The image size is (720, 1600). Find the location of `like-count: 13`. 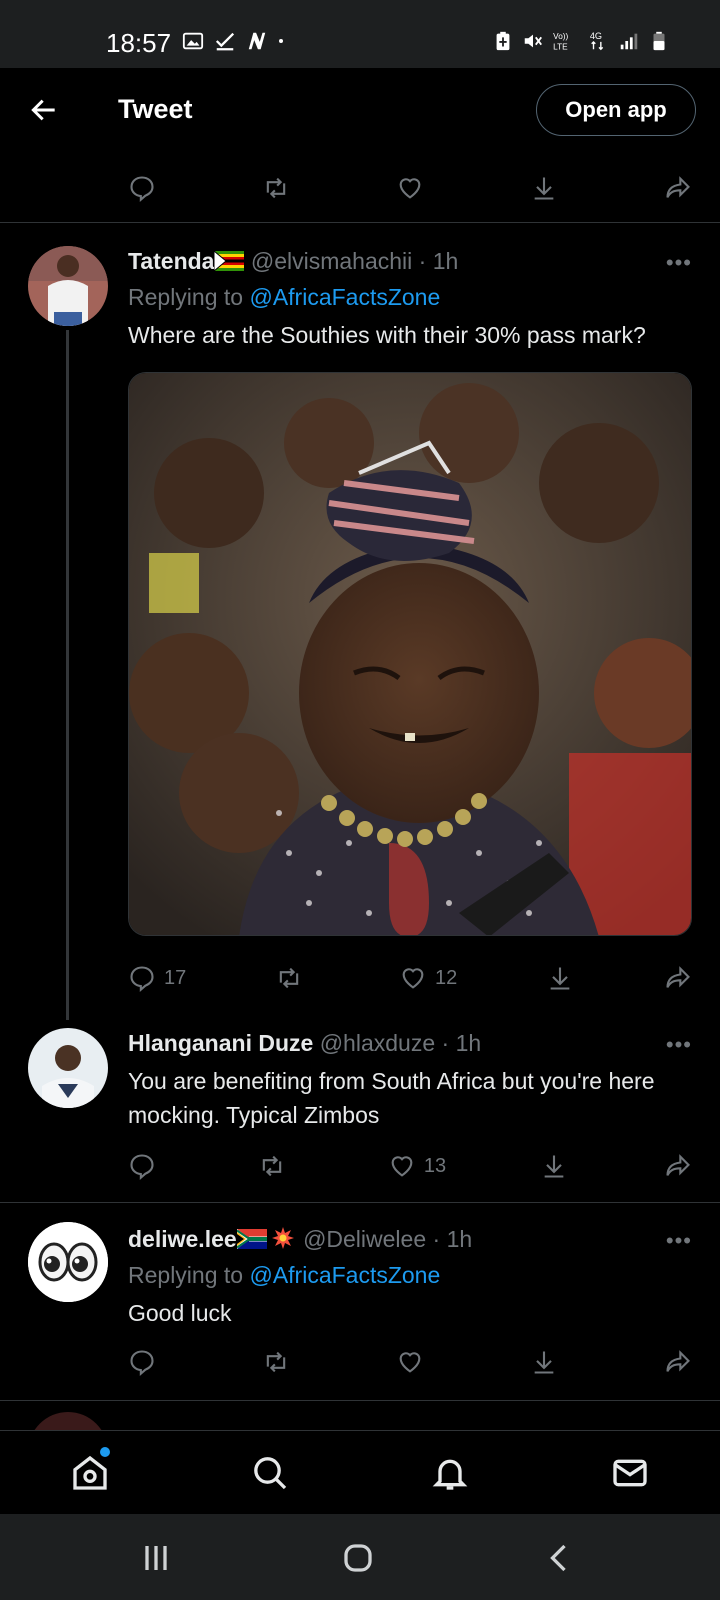

like-count: 13 is located at coordinates (435, 1165).